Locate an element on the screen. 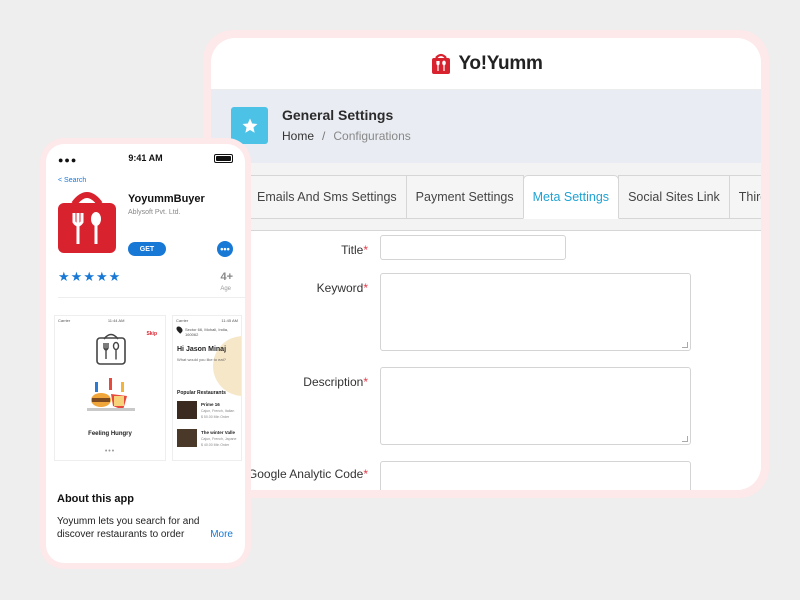 This screenshot has height=600, width=800. battery-fill is located at coordinates (223, 158).